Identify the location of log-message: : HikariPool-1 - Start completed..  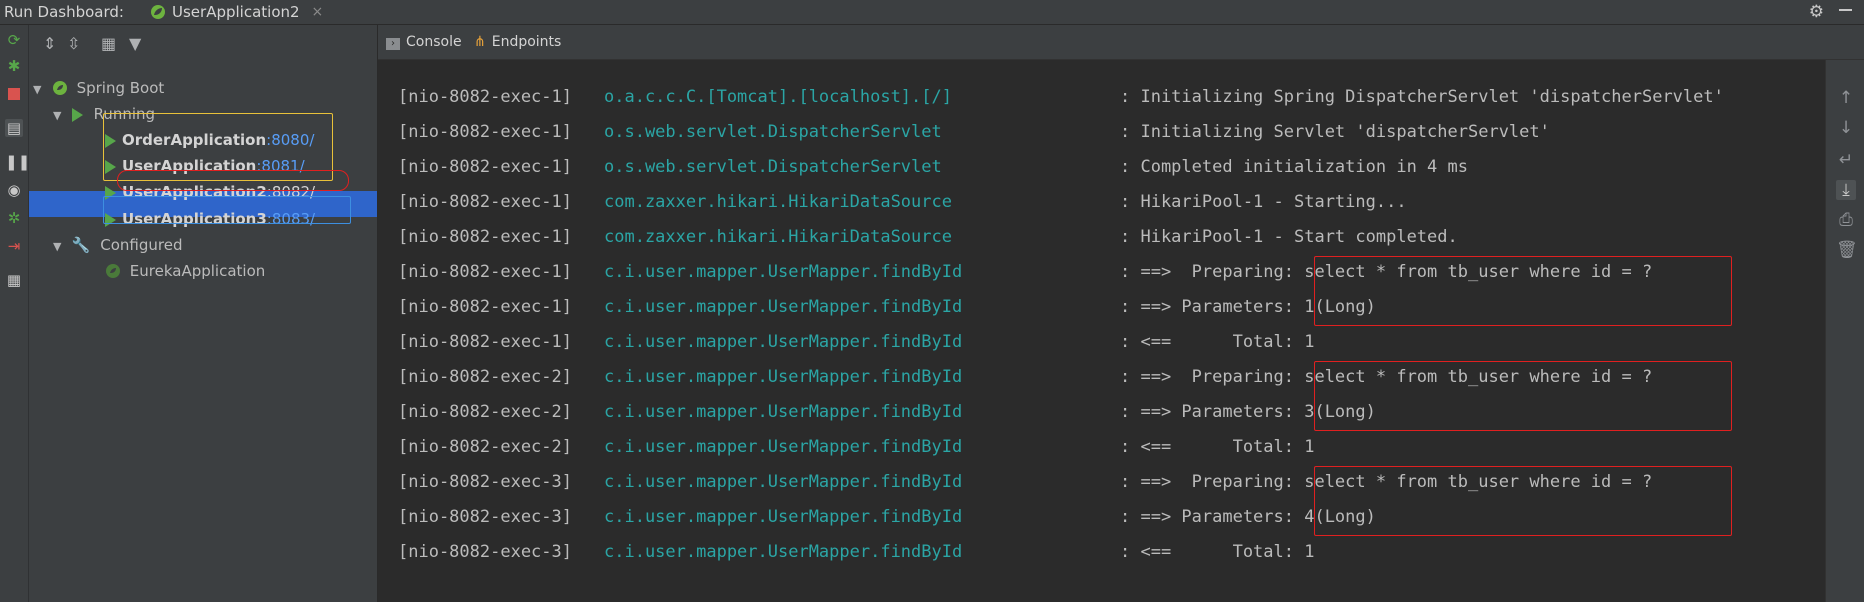
(1289, 237).